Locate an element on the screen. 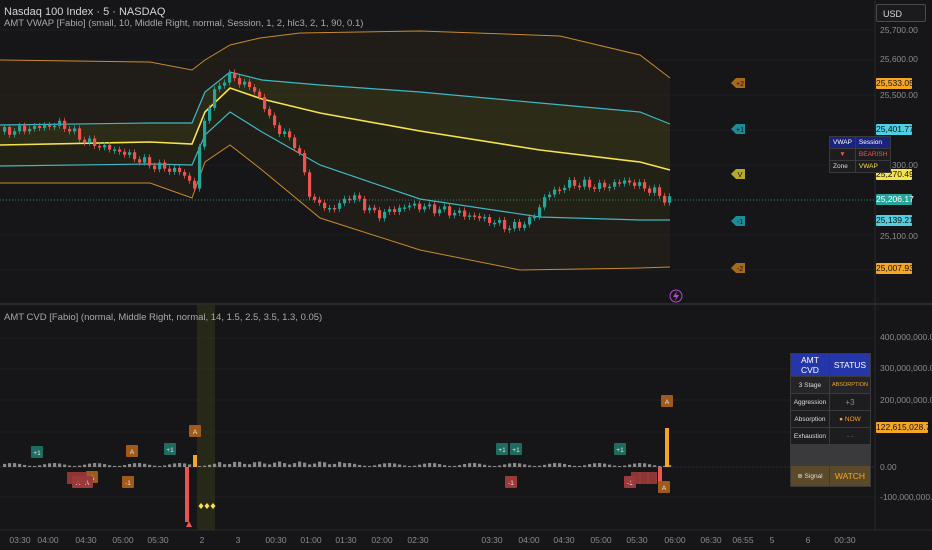 This screenshot has width=932, height=550. cvd-axis-label: -100,000,000.00 is located at coordinates (906, 497).